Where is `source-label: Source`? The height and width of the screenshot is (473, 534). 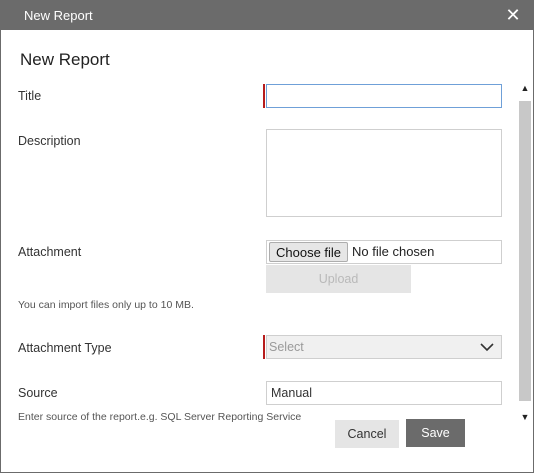
source-label: Source is located at coordinates (38, 393).